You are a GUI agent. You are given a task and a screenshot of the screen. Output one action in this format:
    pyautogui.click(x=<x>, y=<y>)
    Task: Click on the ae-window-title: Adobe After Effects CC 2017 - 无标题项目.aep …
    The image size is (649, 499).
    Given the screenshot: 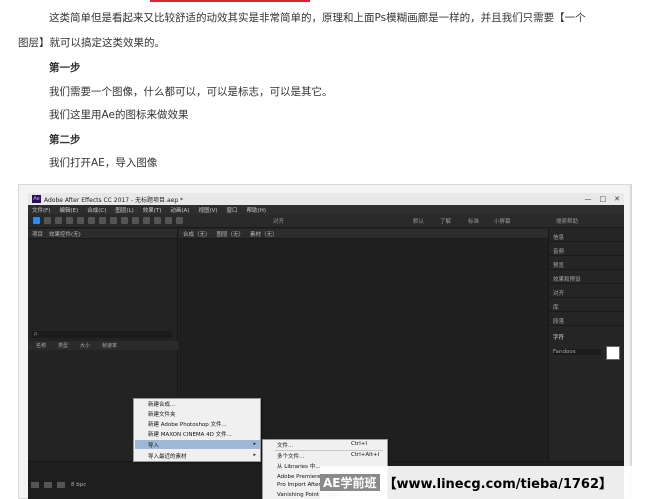 What is the action you would take?
    pyautogui.click(x=114, y=200)
    